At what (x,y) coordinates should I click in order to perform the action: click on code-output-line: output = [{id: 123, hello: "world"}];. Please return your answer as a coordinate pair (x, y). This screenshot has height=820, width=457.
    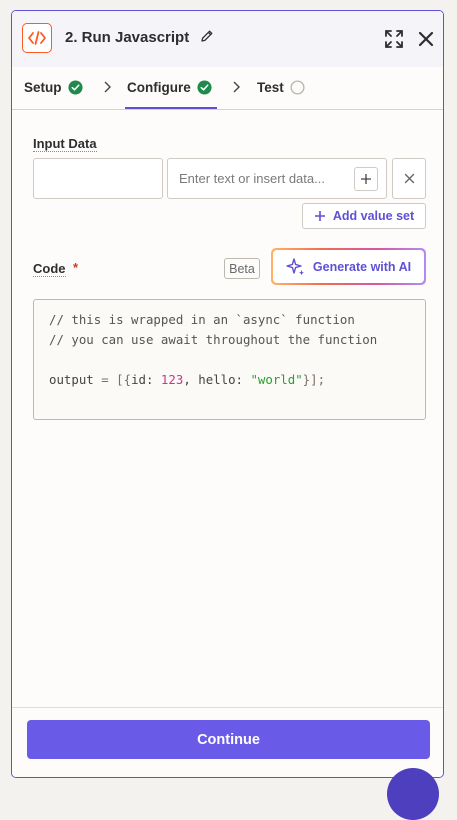
    Looking at the image, I should click on (229, 382).